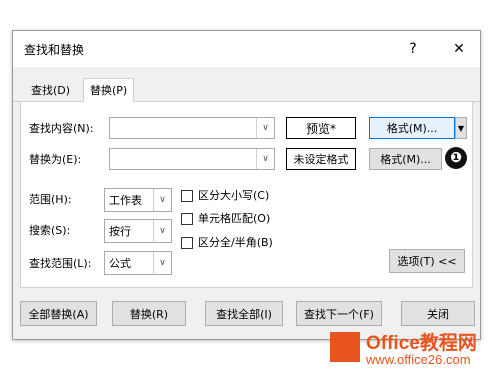 This screenshot has height=378, width=499. I want to click on match-cell-label: 单元格匹配(O), so click(234, 218).